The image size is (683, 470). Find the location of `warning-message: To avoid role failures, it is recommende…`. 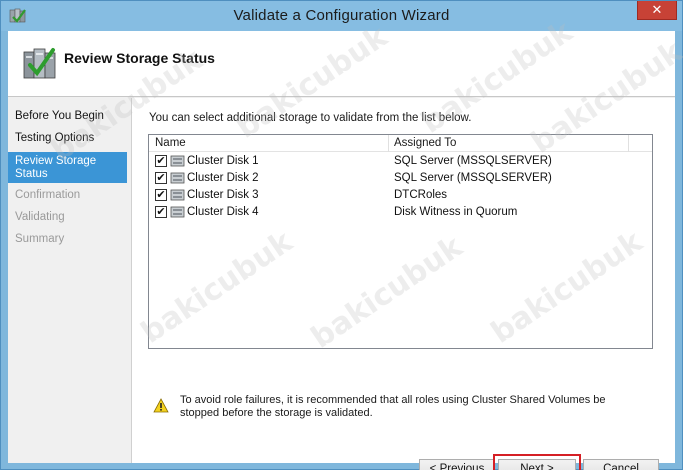

warning-message: To avoid role failures, it is recommende… is located at coordinates (393, 406).